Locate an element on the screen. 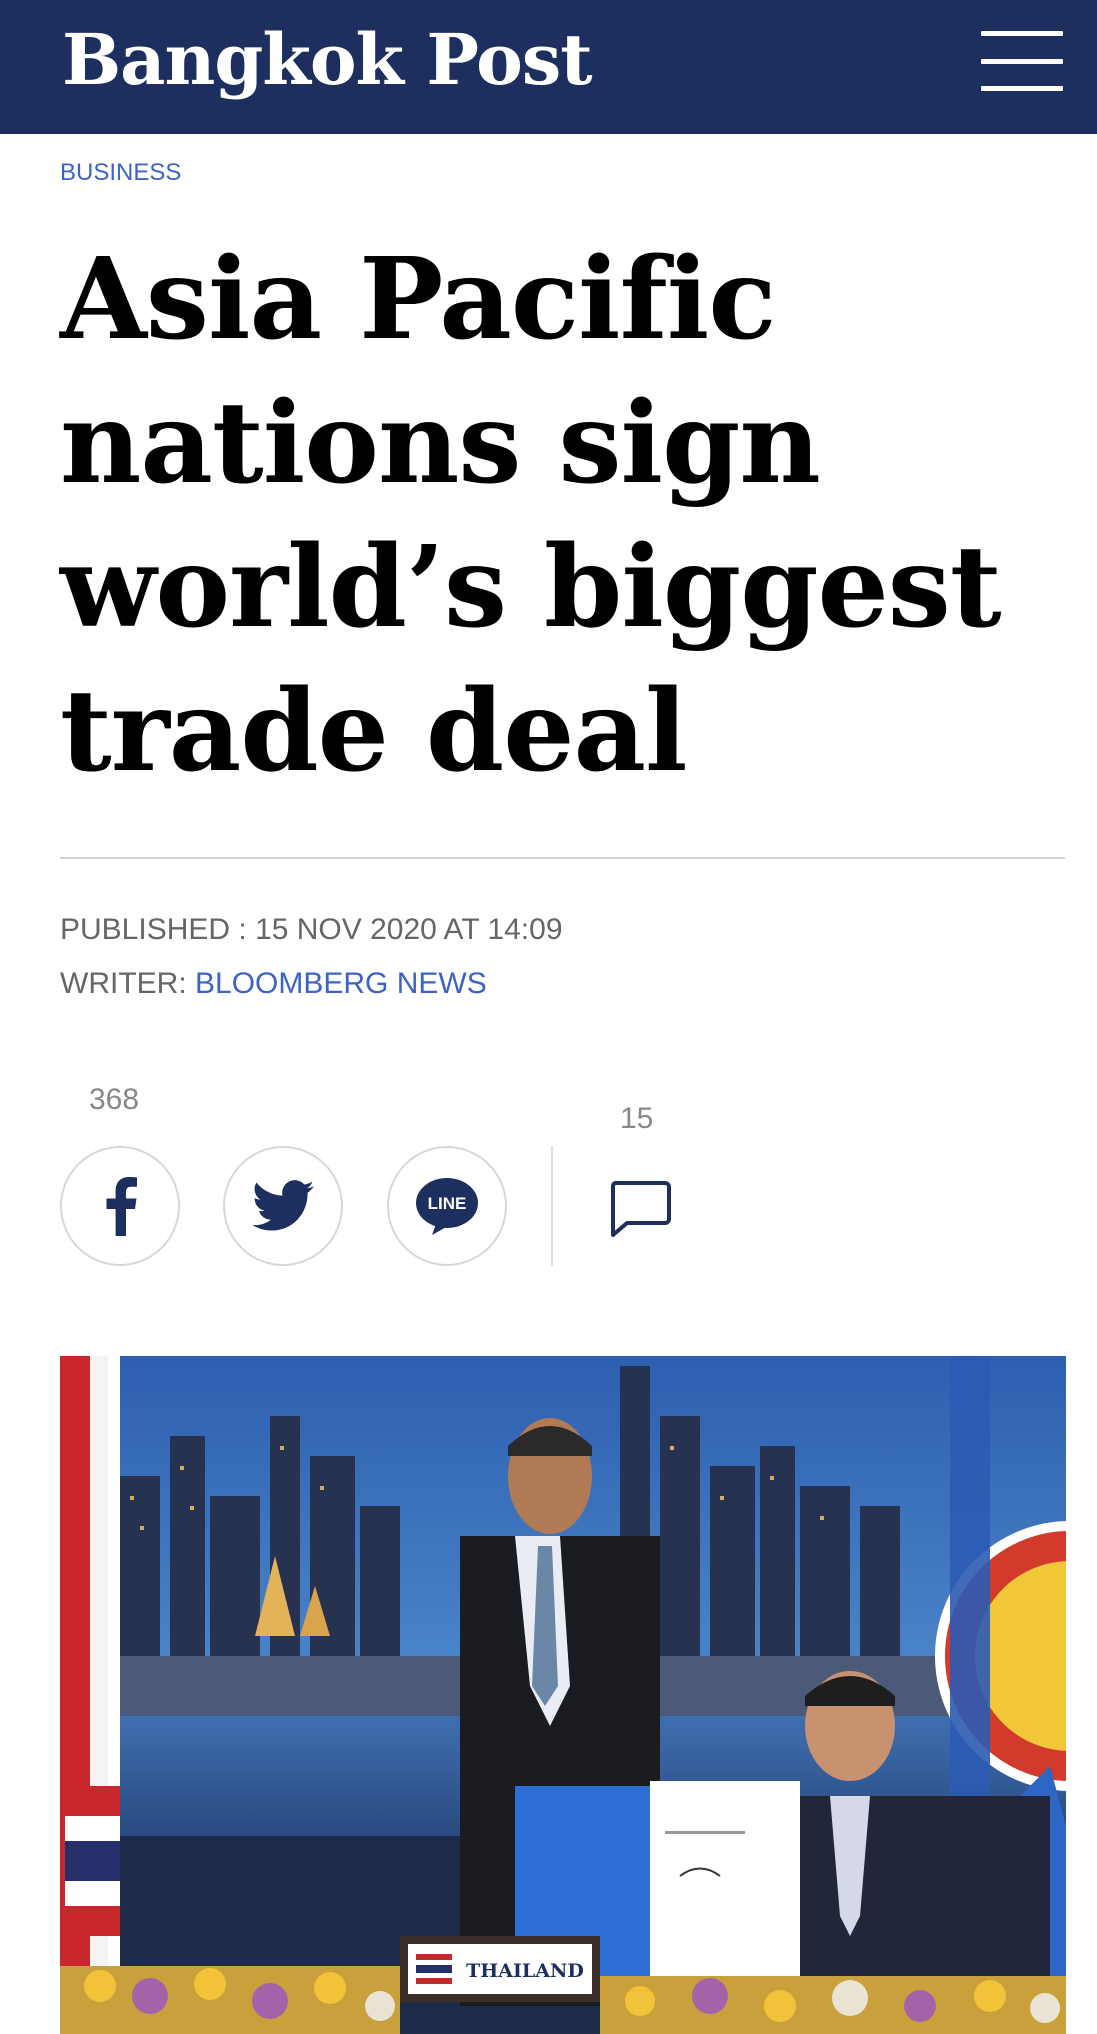 The height and width of the screenshot is (2034, 1097). line-icon: LINE is located at coordinates (447, 1206).